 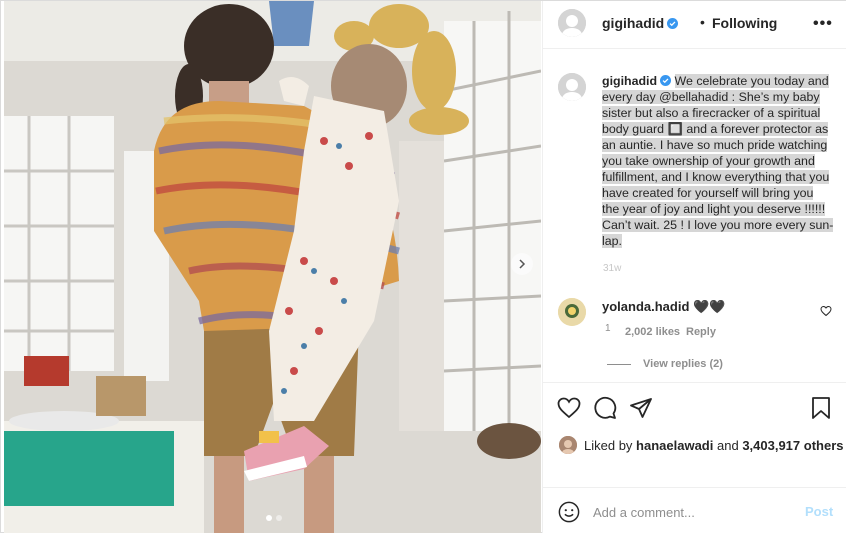 What do you see at coordinates (826, 311) in the screenshot?
I see `comment-like-heart-icon` at bounding box center [826, 311].